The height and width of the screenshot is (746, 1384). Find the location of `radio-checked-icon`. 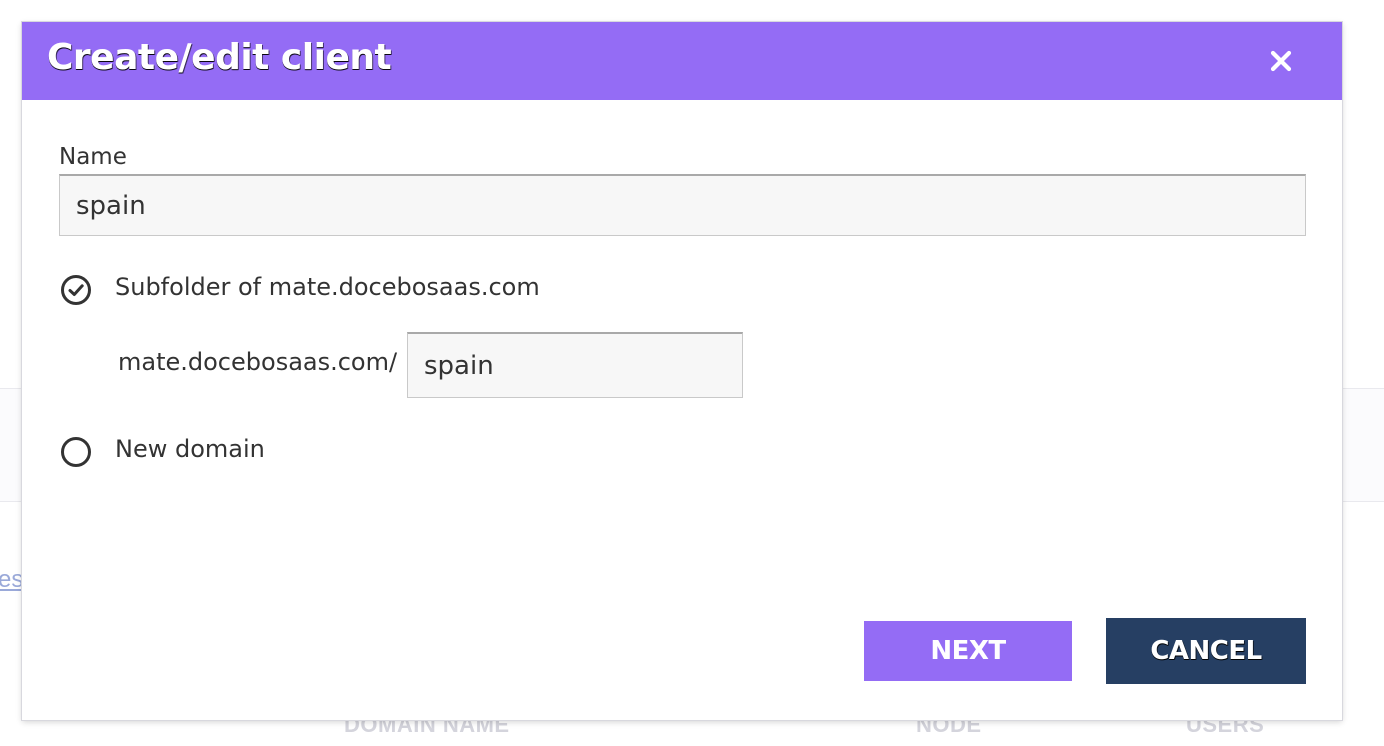

radio-checked-icon is located at coordinates (76, 290).